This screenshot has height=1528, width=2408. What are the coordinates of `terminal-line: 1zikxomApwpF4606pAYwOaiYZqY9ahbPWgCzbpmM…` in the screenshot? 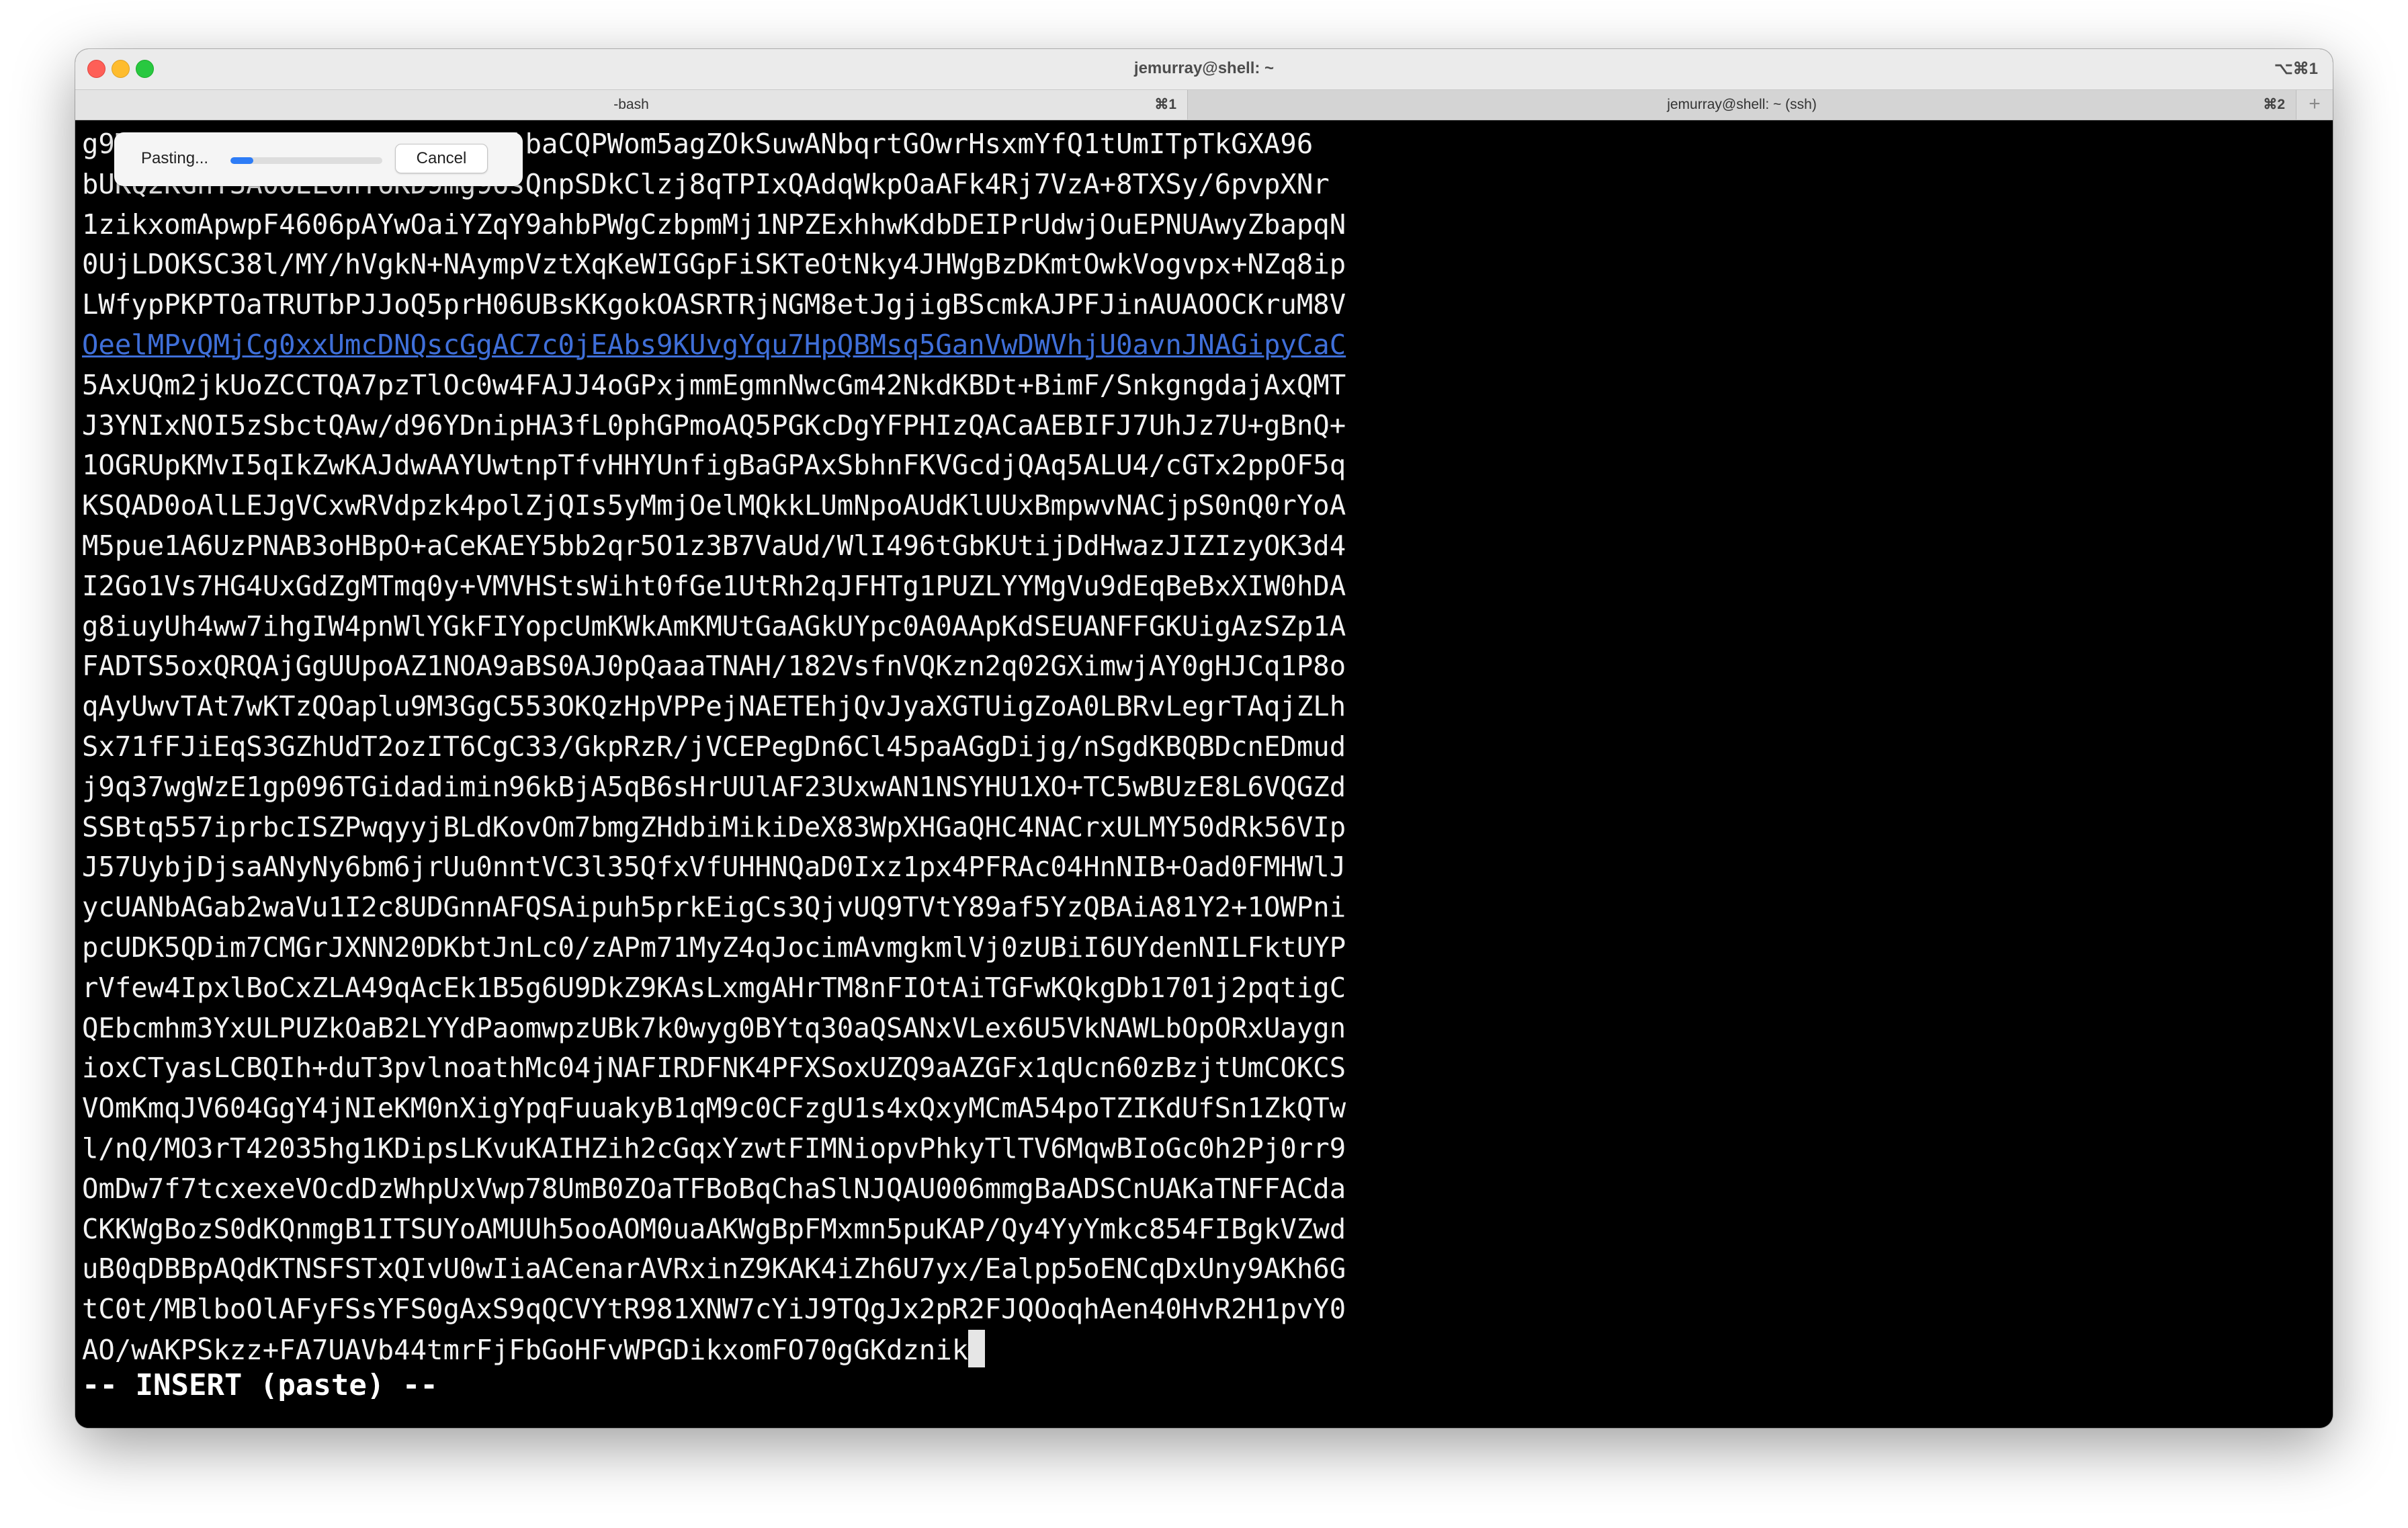 It's located at (714, 225).